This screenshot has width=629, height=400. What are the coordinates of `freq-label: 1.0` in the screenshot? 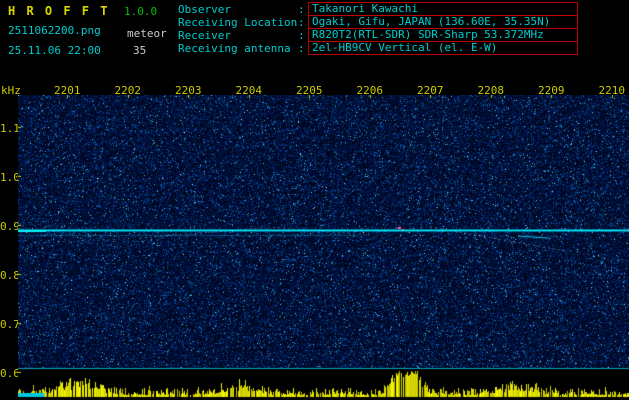 It's located at (10, 177).